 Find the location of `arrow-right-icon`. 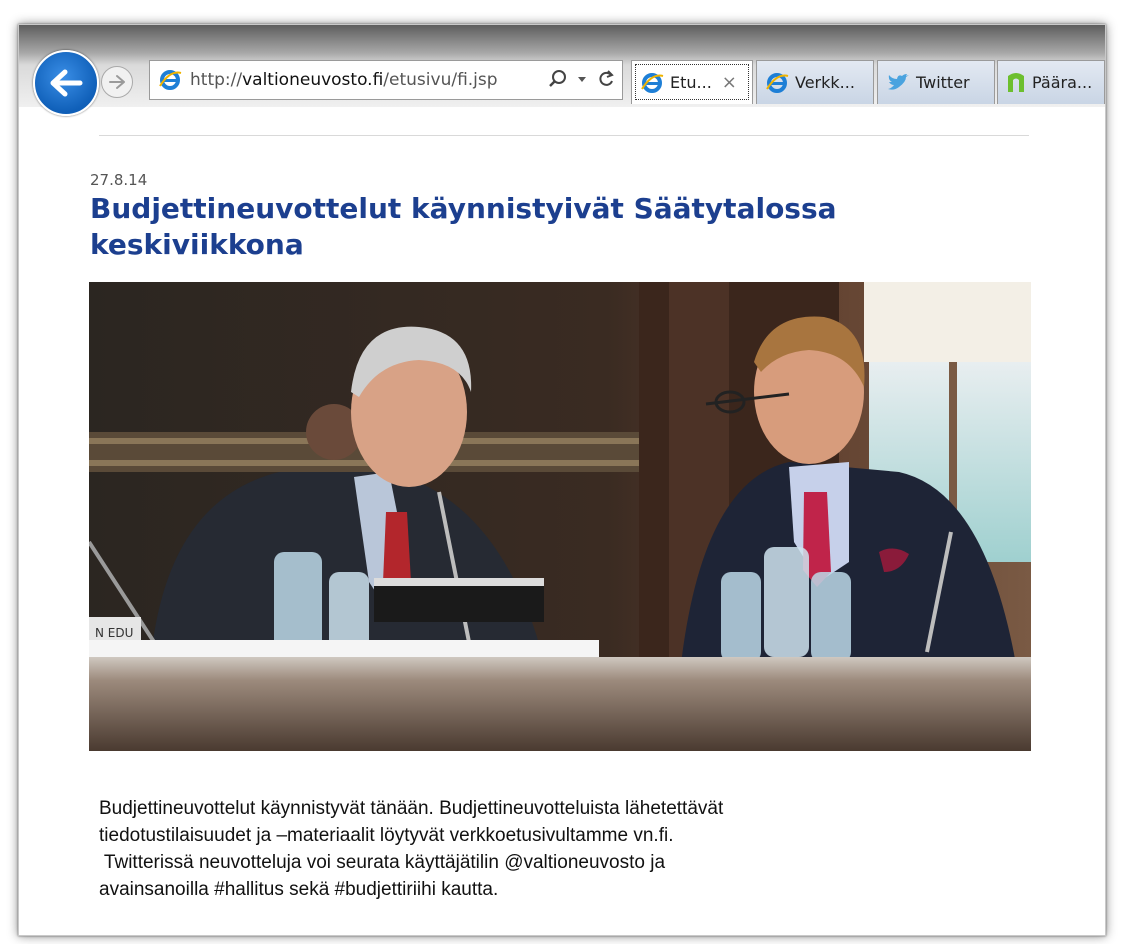

arrow-right-icon is located at coordinates (117, 82).